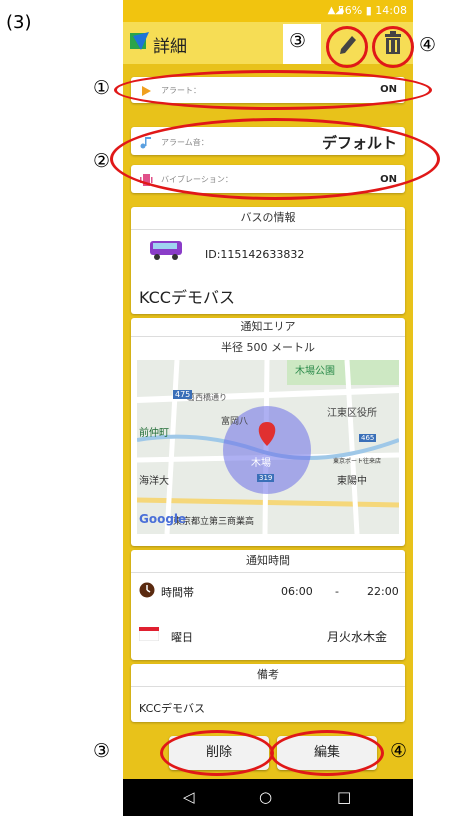  Describe the element at coordinates (357, 461) in the screenshot. I see `map-label-koto-center: 東京ポート往来店` at that location.